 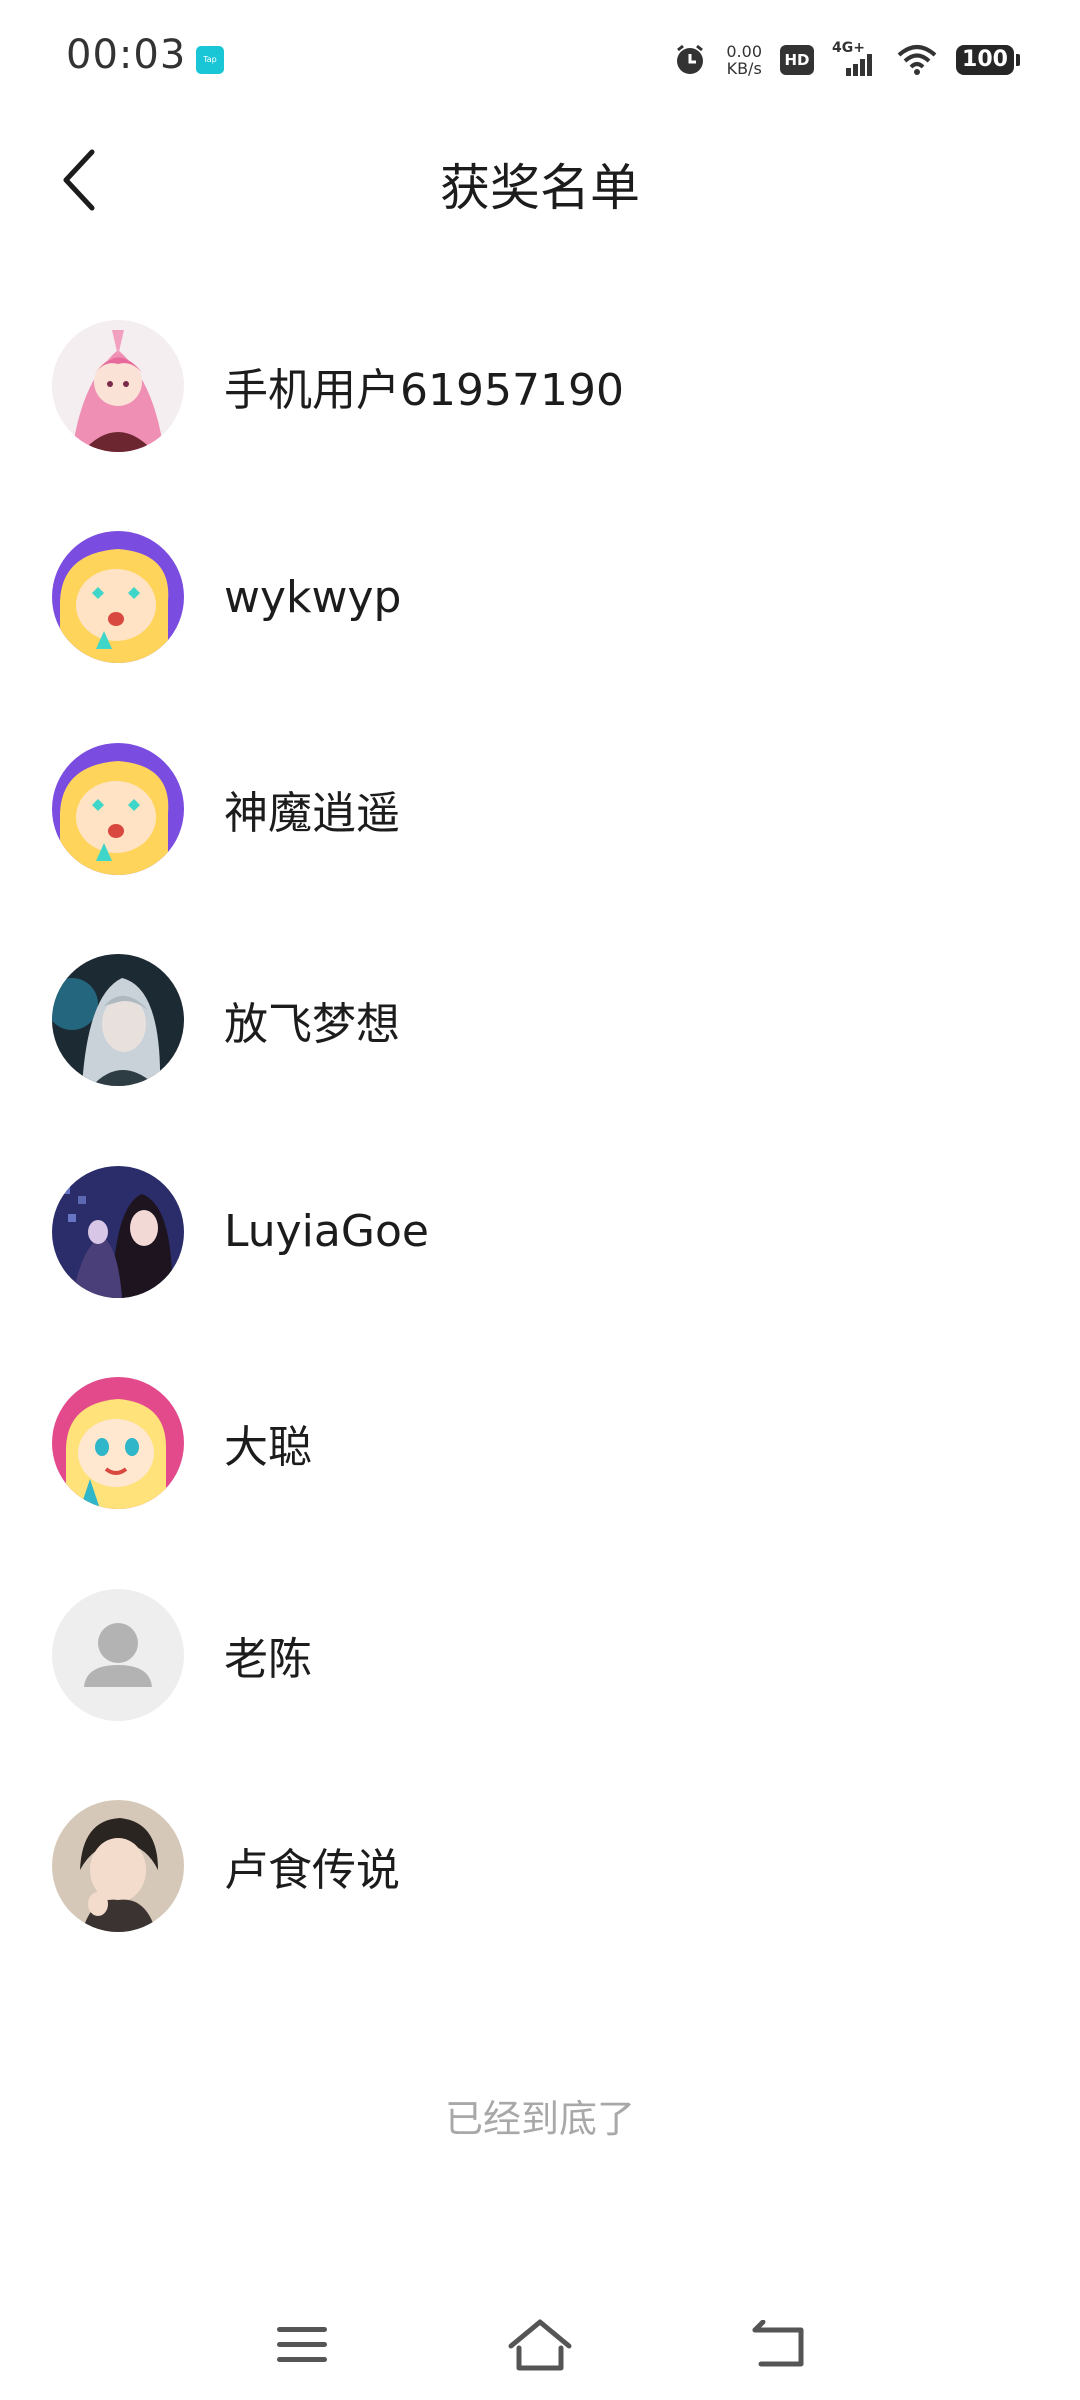 I want to click on system-navigation-bar, so click(x=540, y=2345).